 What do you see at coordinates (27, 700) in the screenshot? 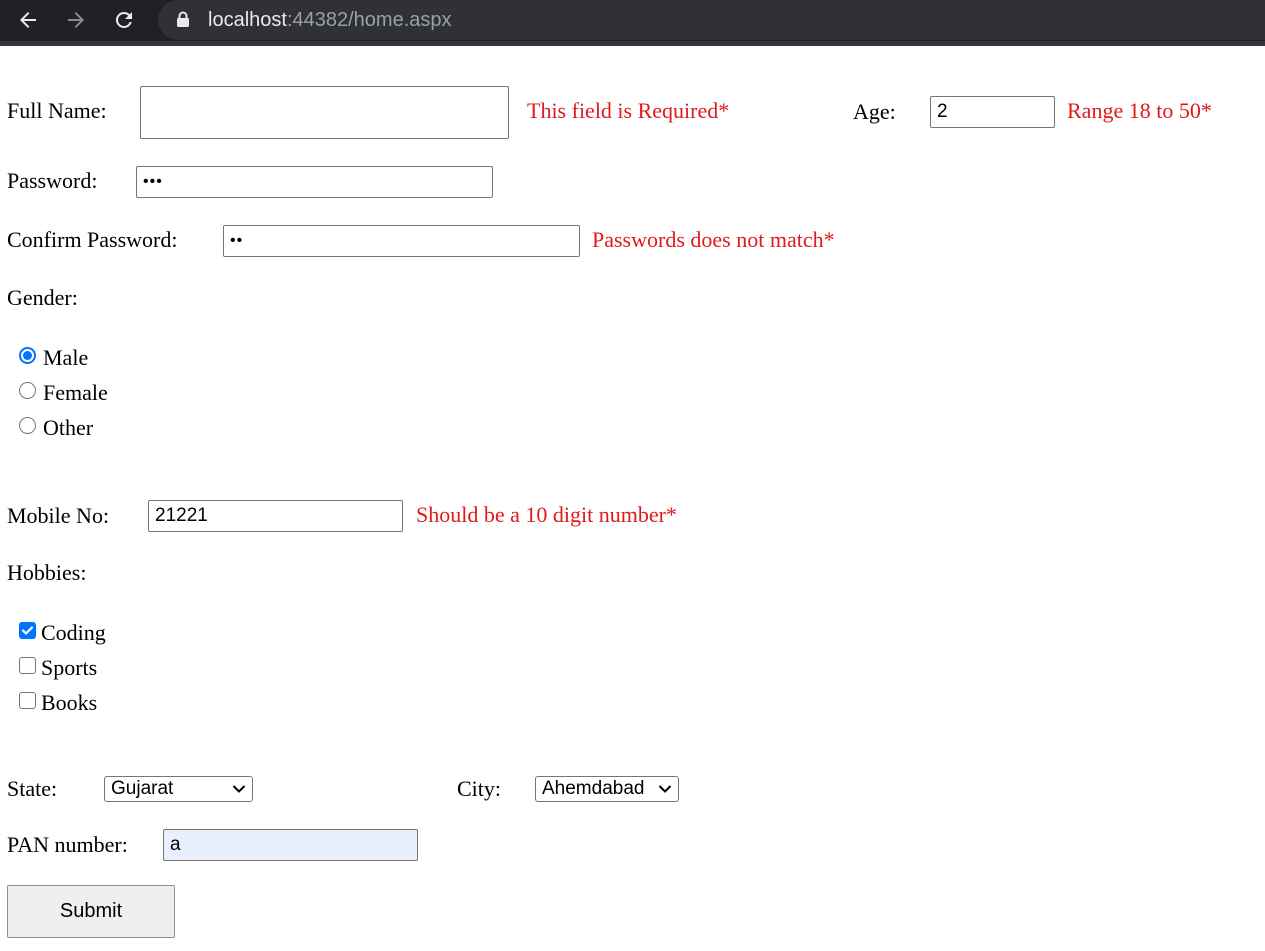
I see `hobby-checkbox-books` at bounding box center [27, 700].